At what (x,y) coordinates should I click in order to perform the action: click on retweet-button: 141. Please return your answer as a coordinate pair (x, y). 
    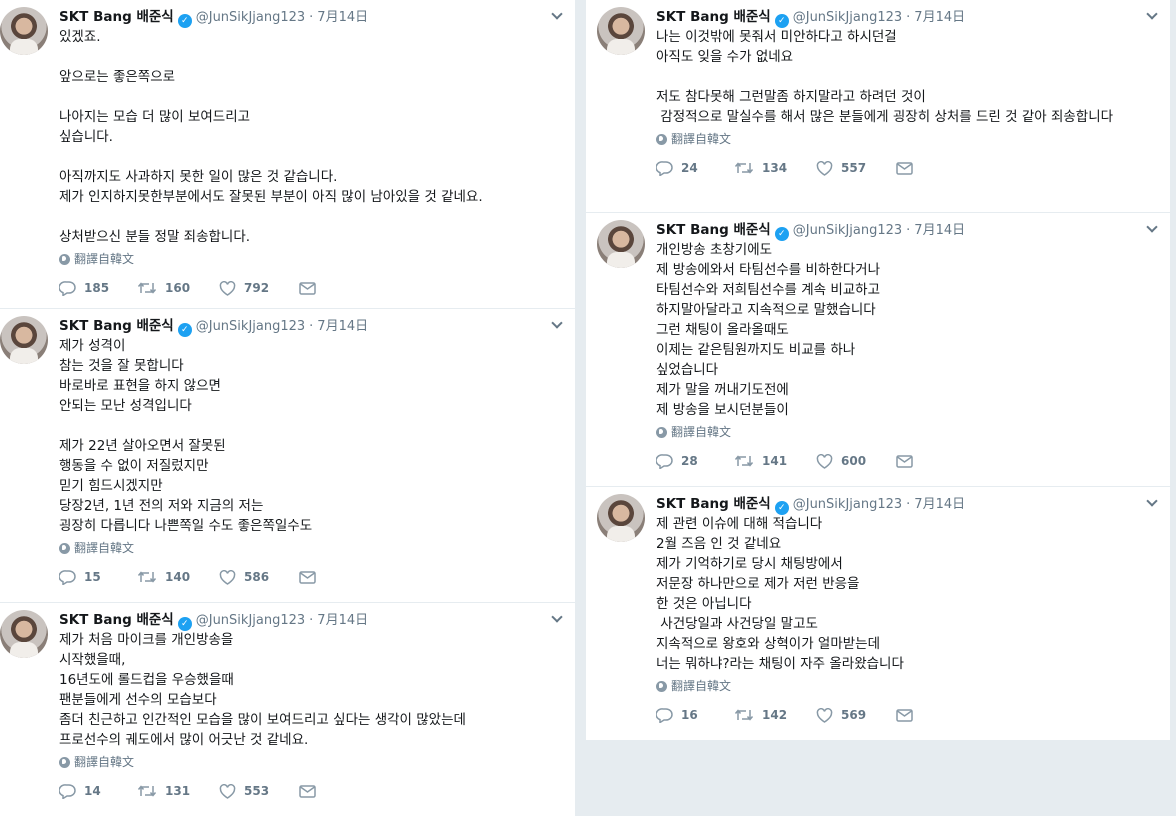
    Looking at the image, I should click on (775, 461).